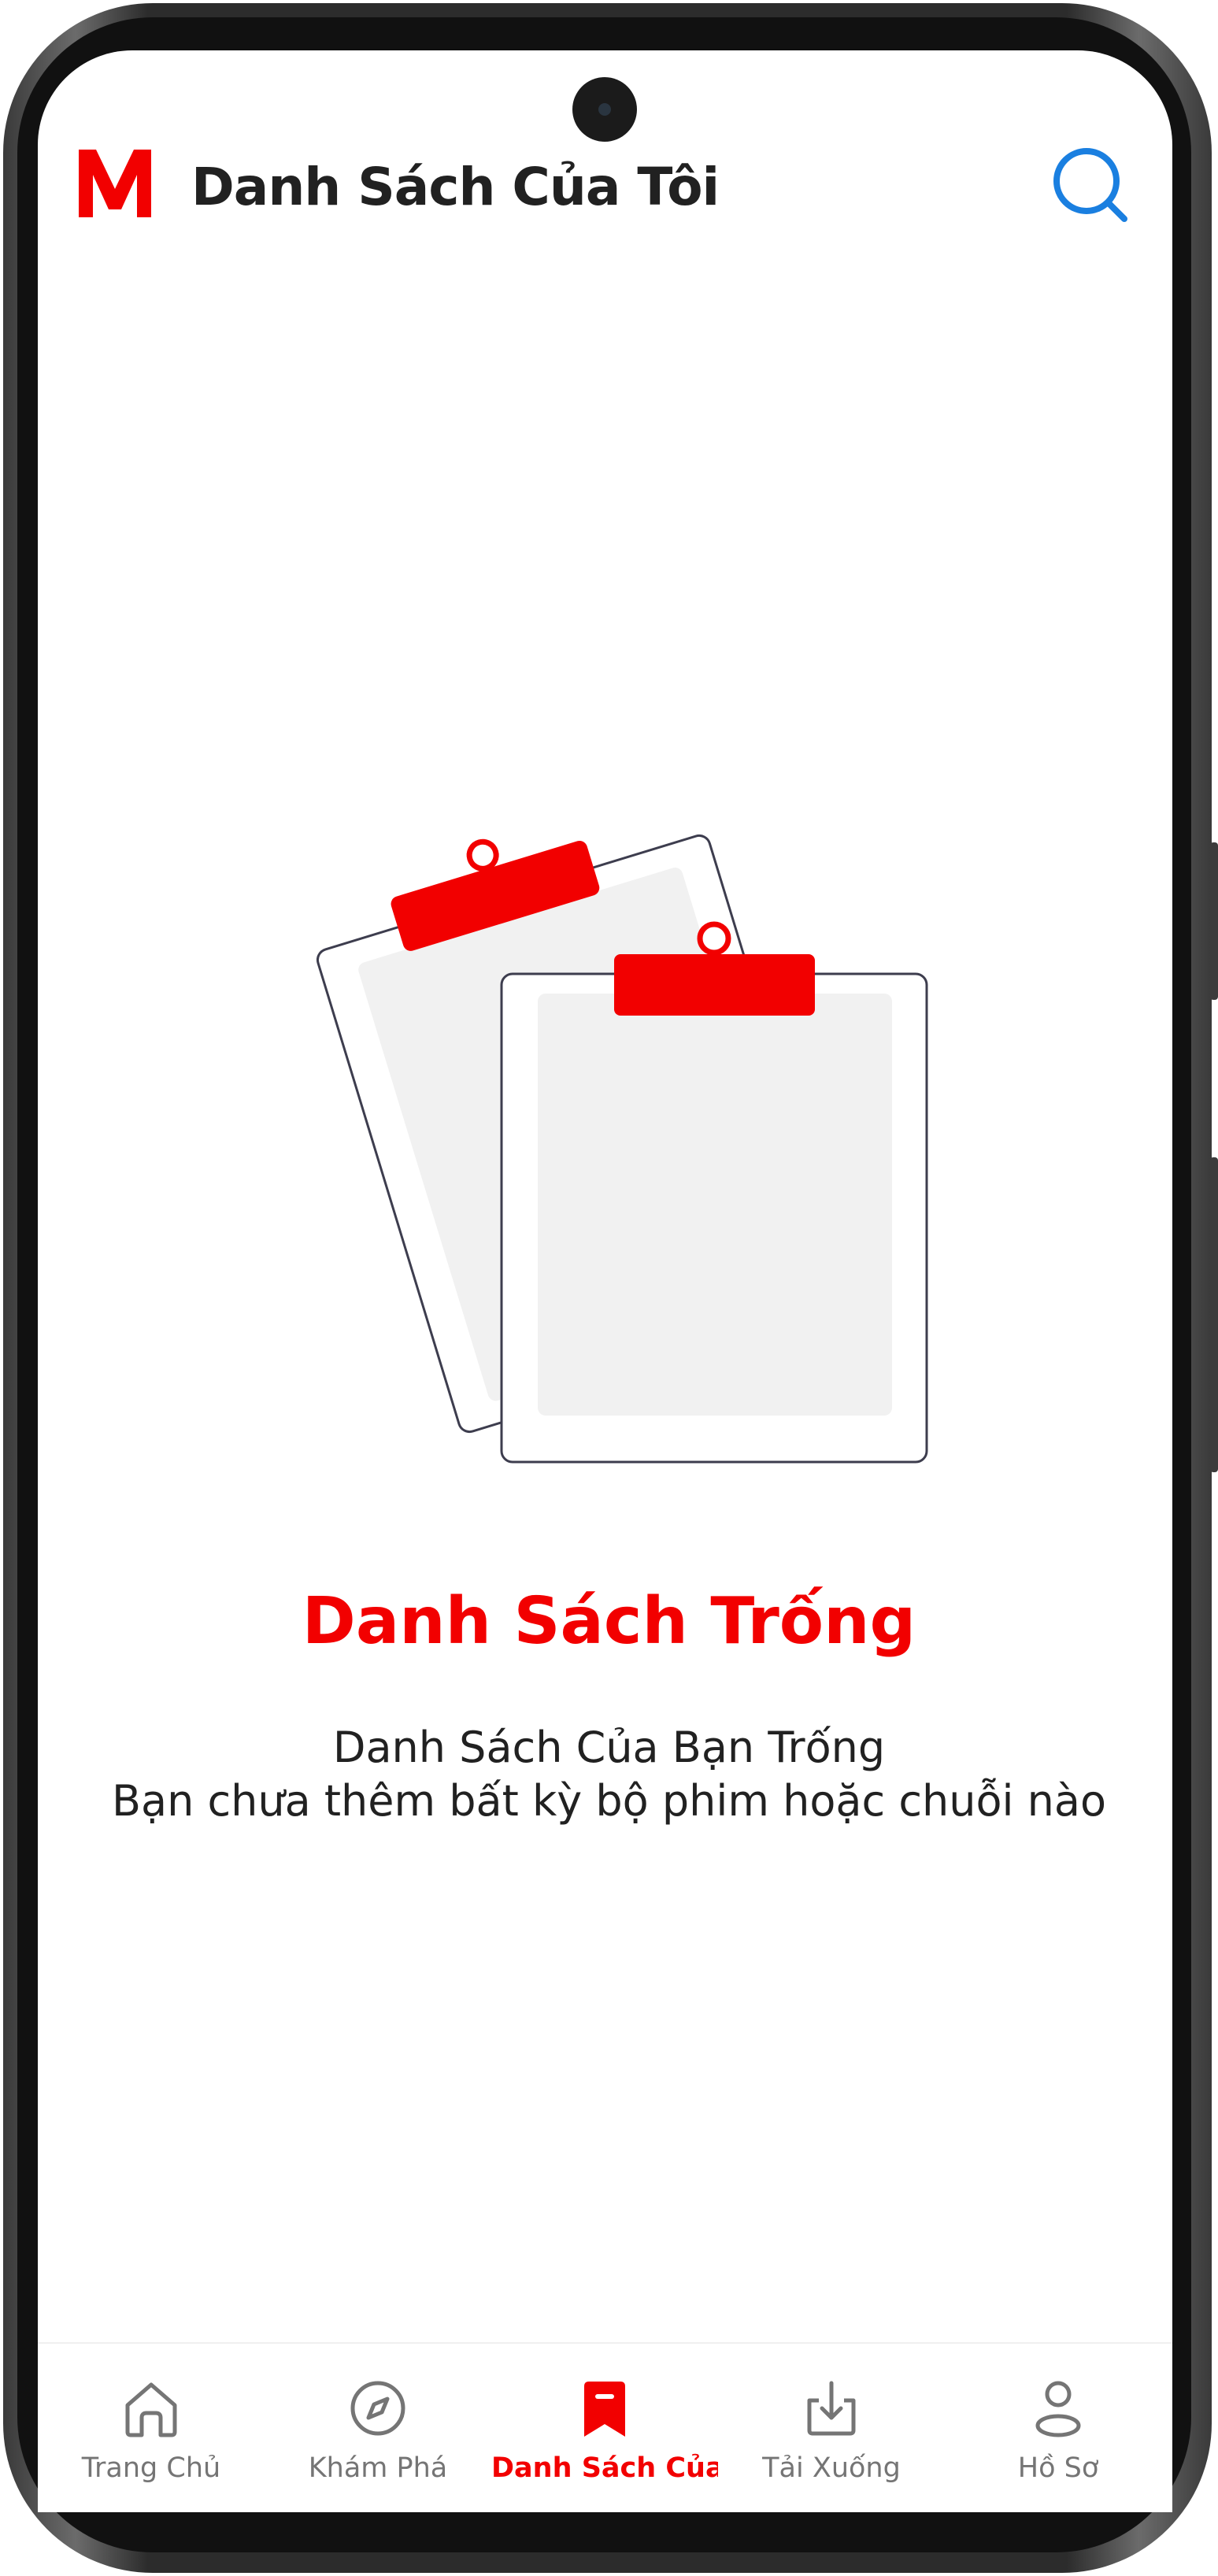 The width and height of the screenshot is (1218, 2576). I want to click on nav-item-profile: Hồ Sơ, so click(1058, 2428).